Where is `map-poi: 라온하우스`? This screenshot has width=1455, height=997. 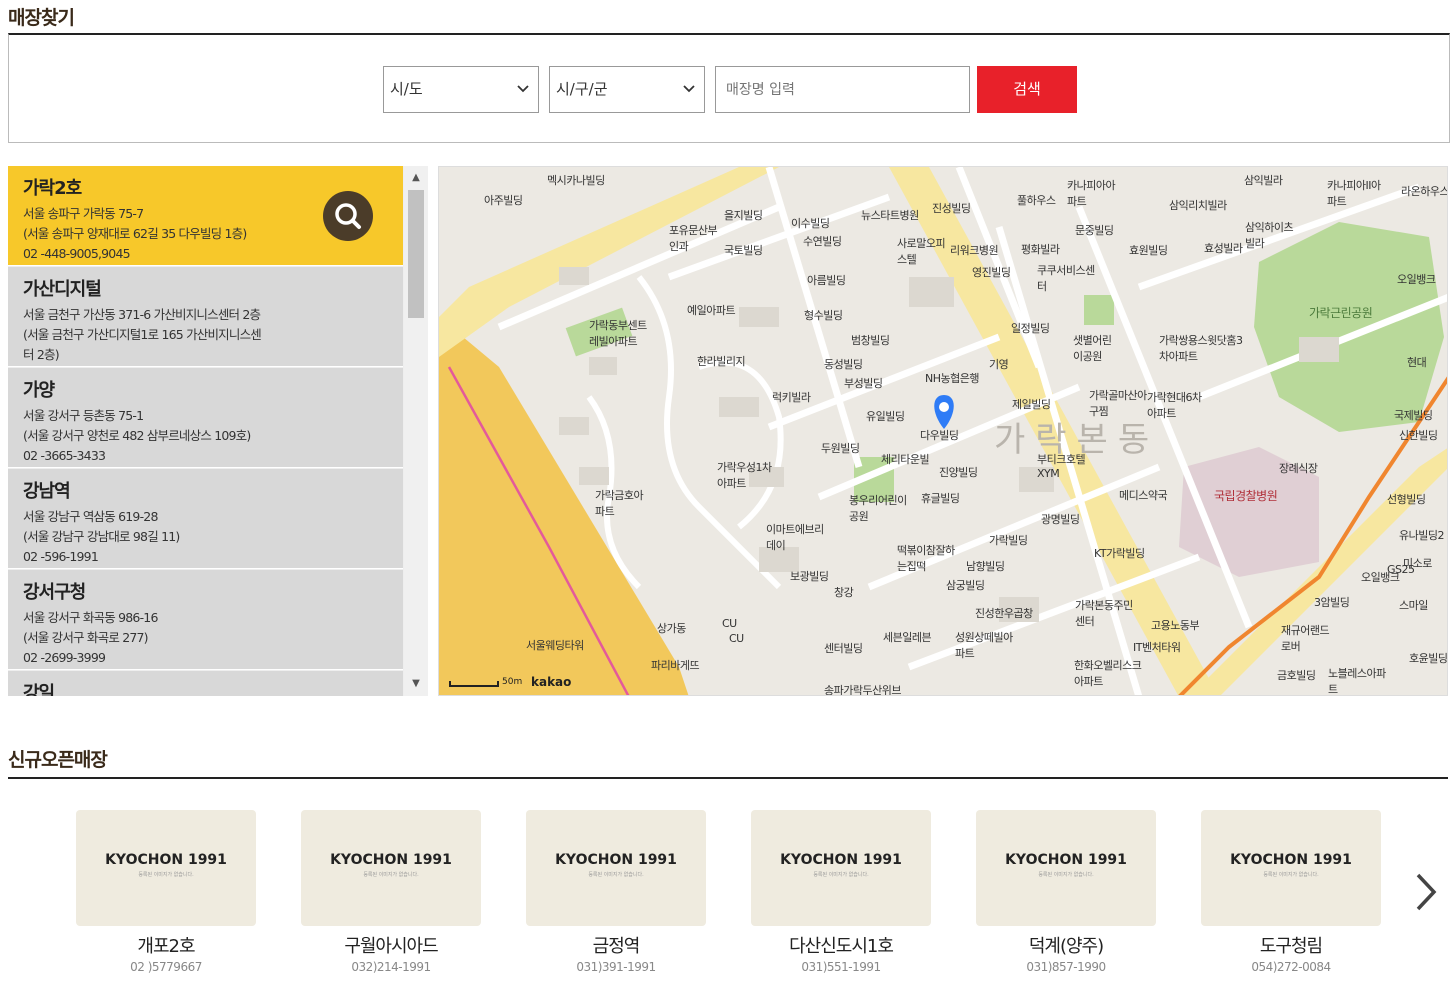
map-poi: 라온하우스 is located at coordinates (1424, 191).